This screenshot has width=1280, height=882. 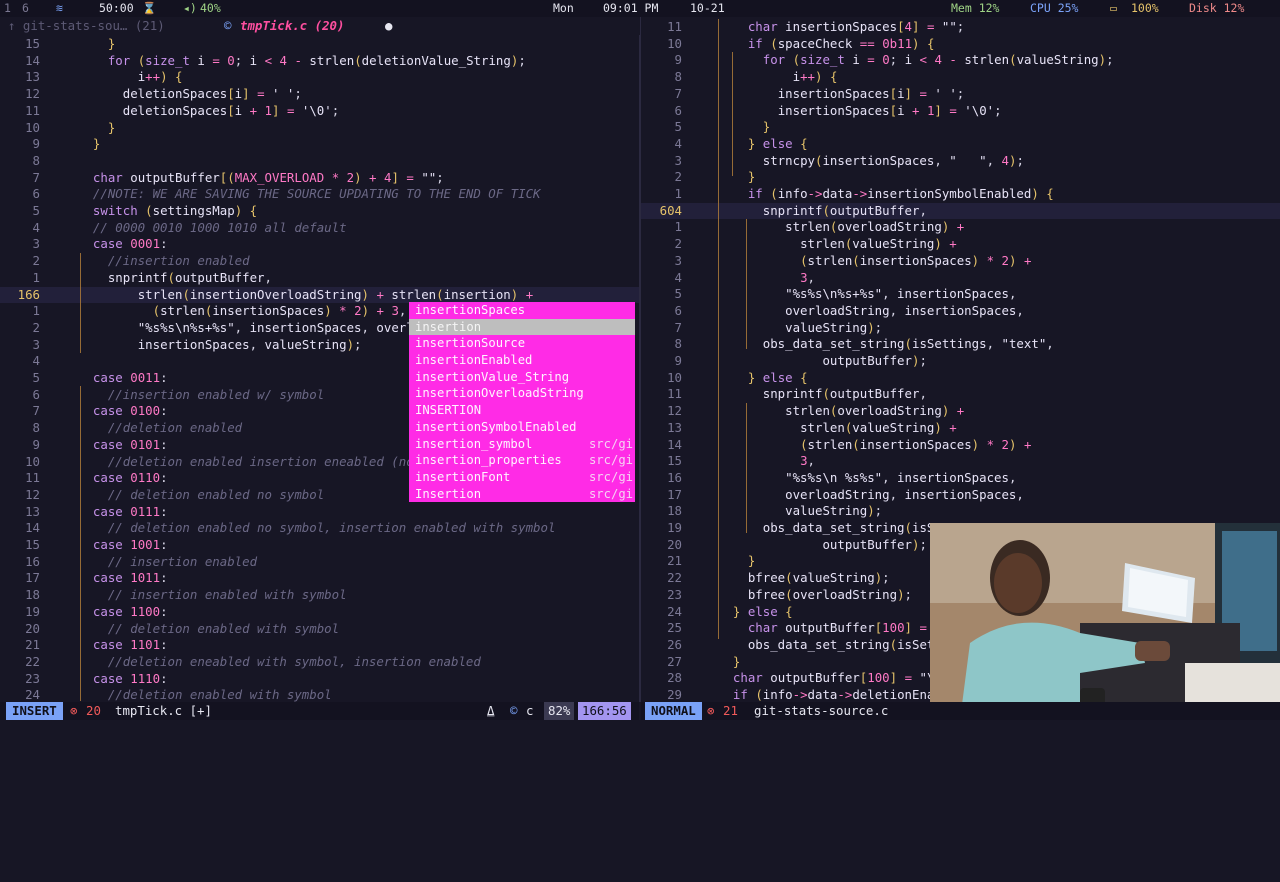 I want to click on code-text: valueString);, so click(x=834, y=511).